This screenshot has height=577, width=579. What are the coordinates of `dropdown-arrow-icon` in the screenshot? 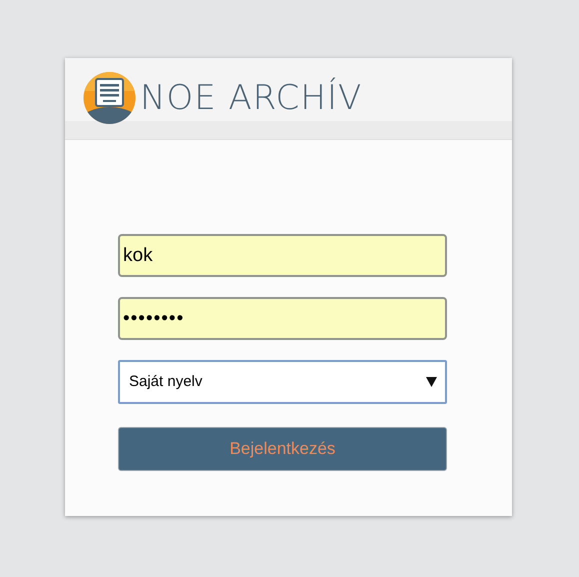 It's located at (431, 382).